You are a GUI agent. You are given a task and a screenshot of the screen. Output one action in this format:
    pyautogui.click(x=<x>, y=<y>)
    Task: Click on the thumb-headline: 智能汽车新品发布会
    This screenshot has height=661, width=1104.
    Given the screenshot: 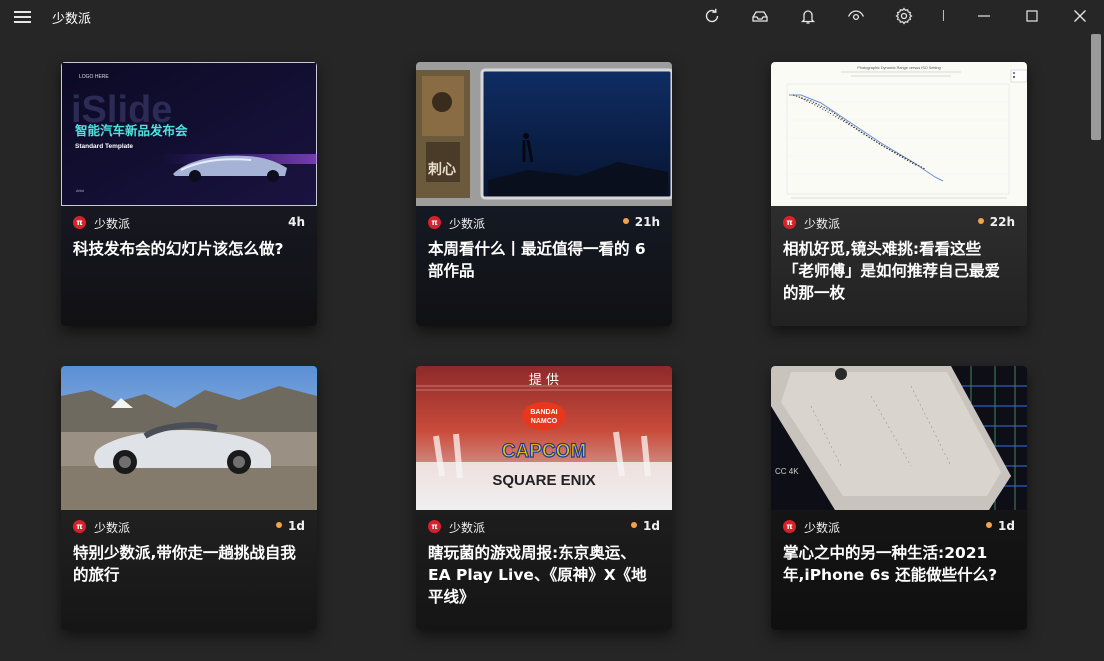 What is the action you would take?
    pyautogui.click(x=131, y=130)
    